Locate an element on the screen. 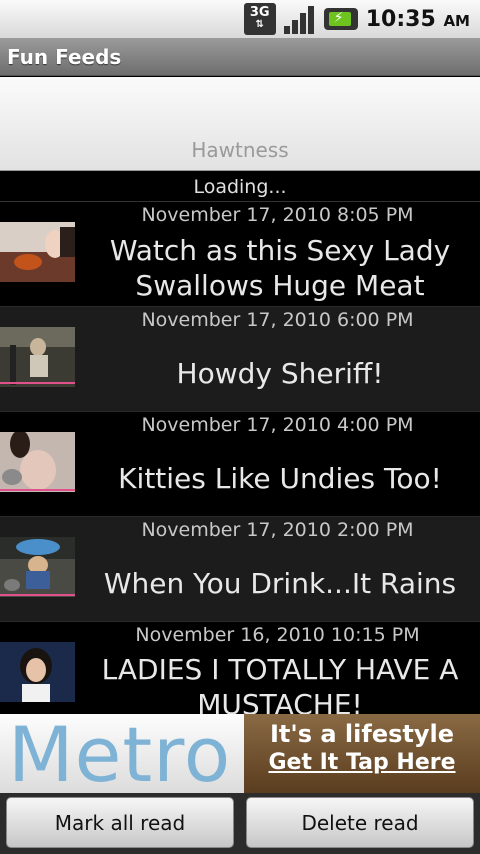 The image size is (480, 854). feed-item-date: November 17, 2010 8:05 PM is located at coordinates (277, 215).